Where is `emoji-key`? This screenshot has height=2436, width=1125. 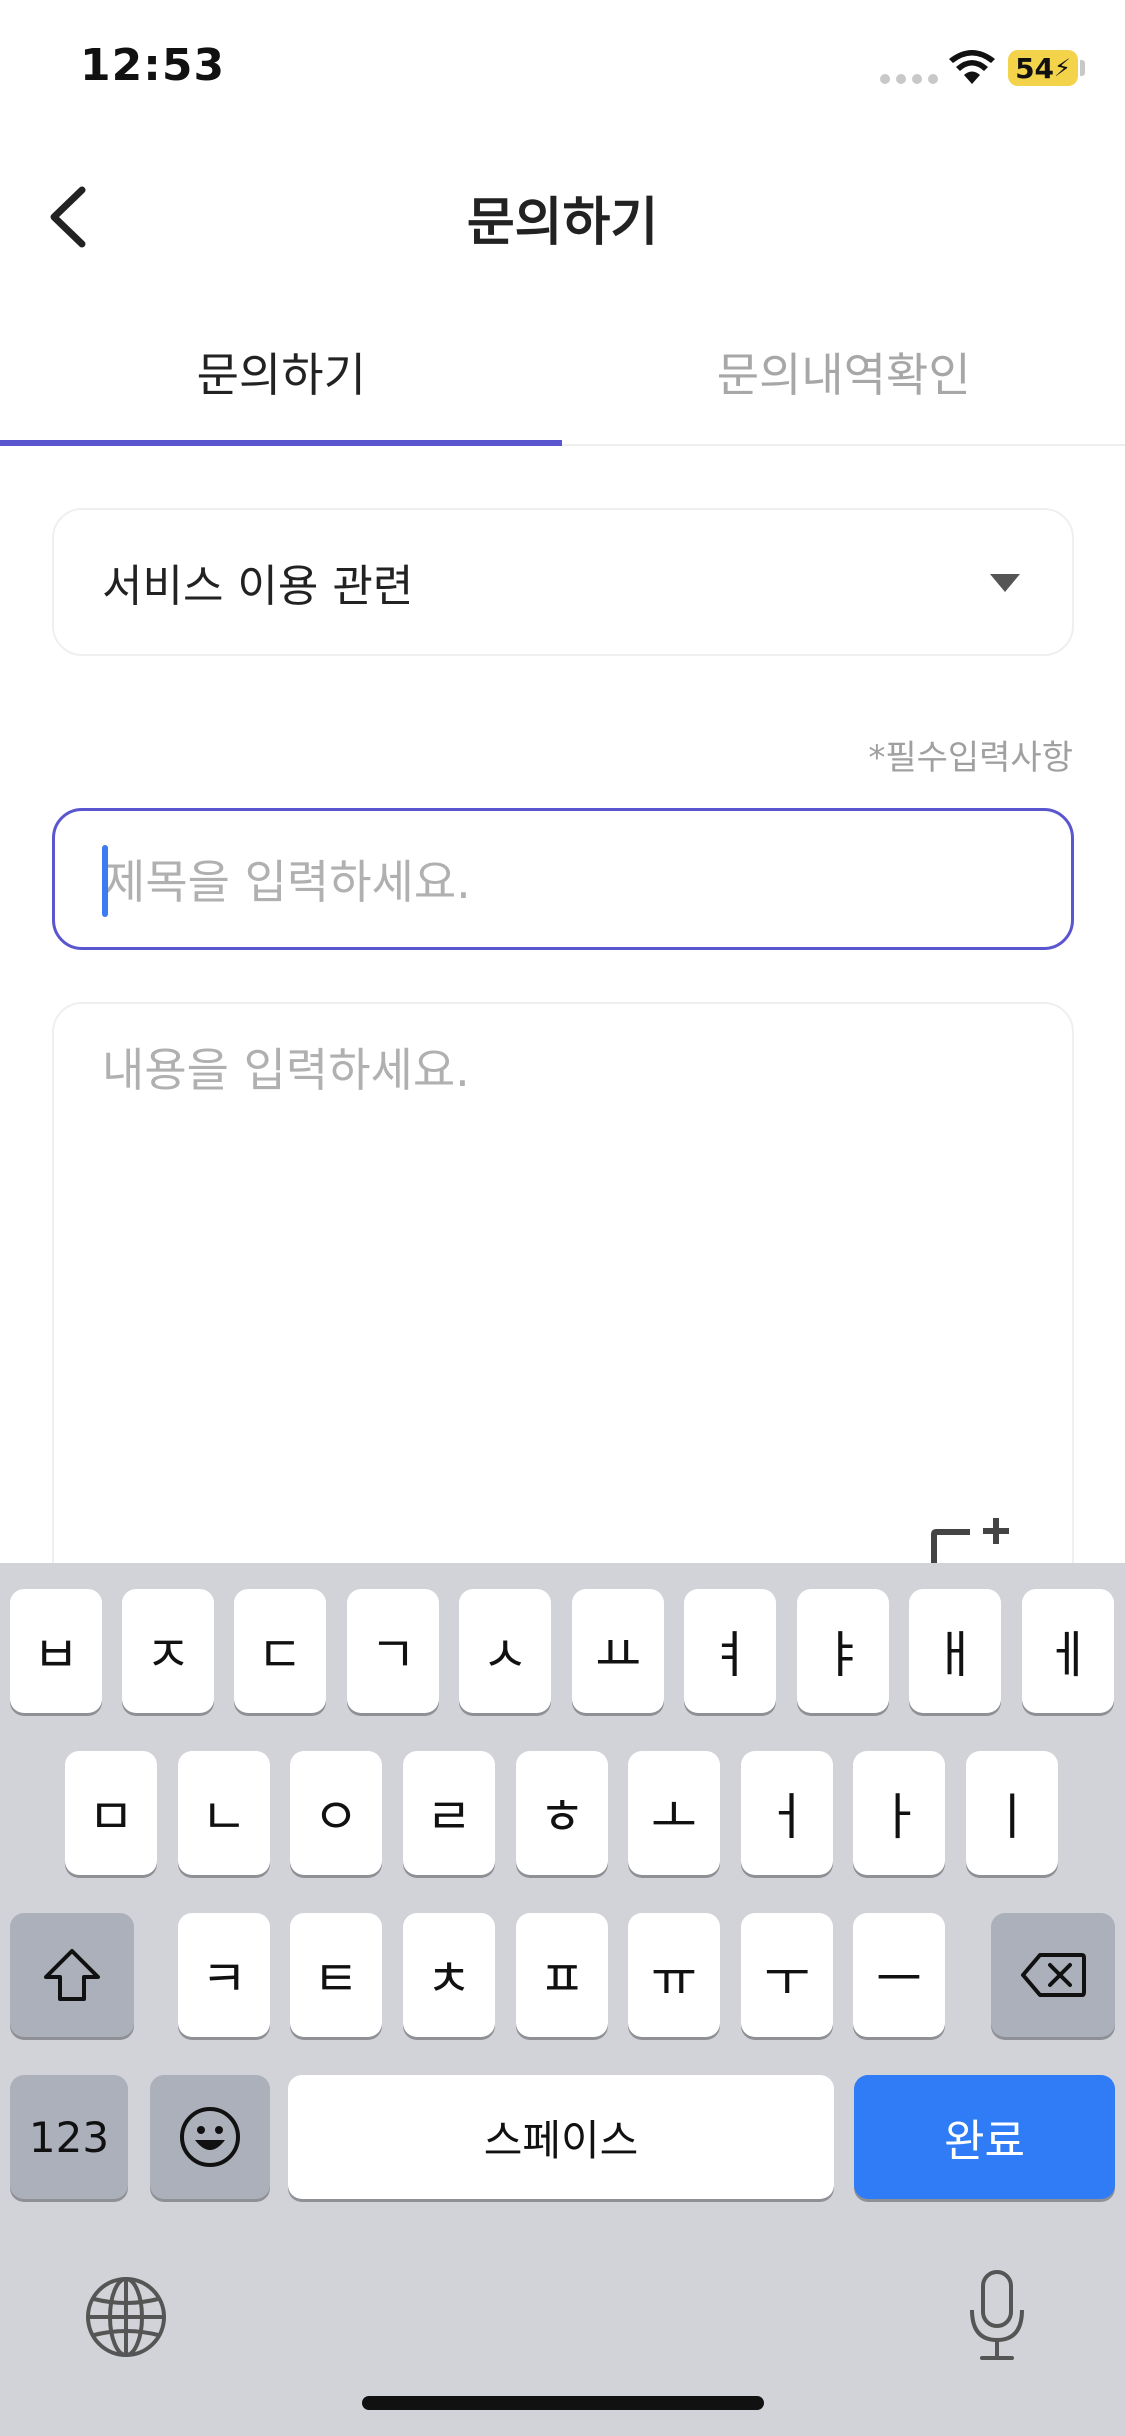 emoji-key is located at coordinates (210, 2137).